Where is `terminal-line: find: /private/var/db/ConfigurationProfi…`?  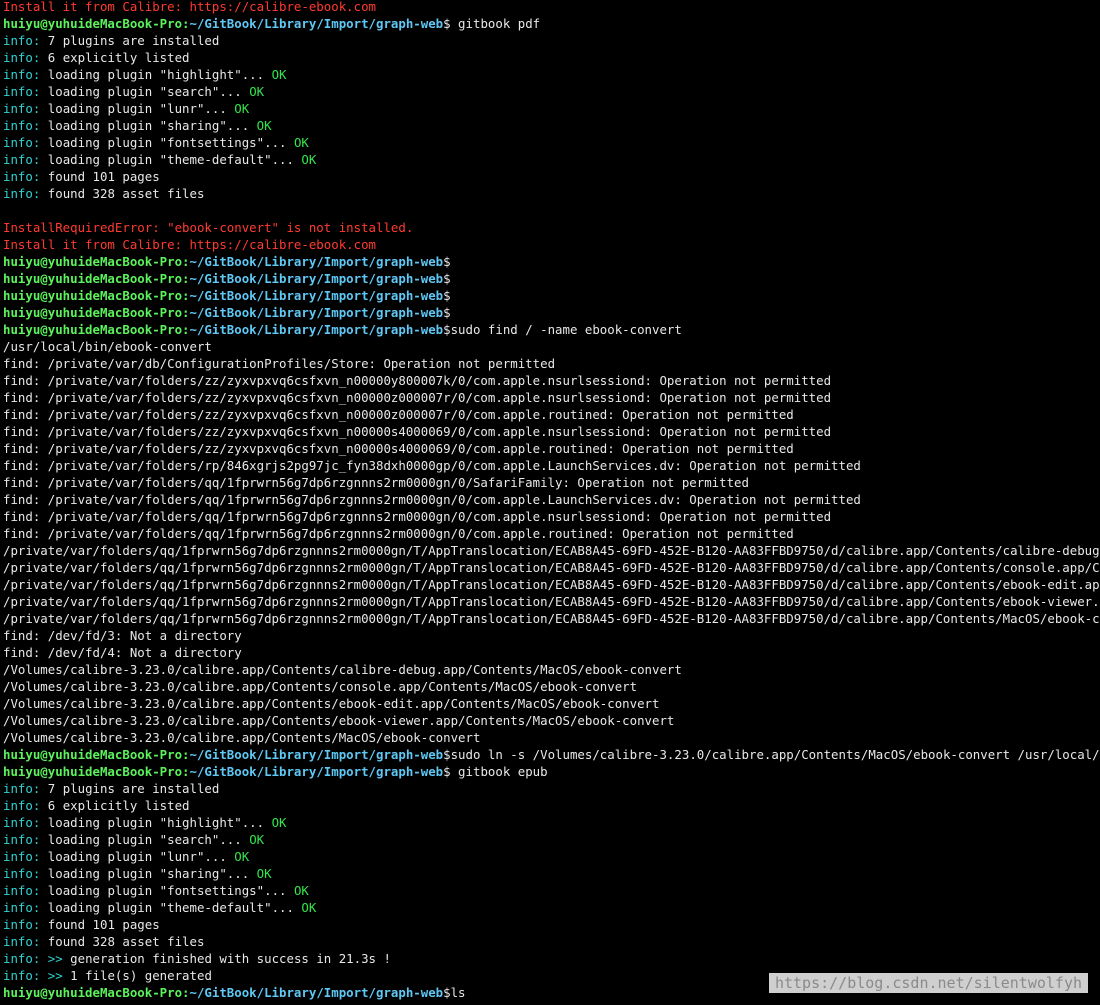
terminal-line: find: /private/var/db/ConfigurationProfi… is located at coordinates (551, 363).